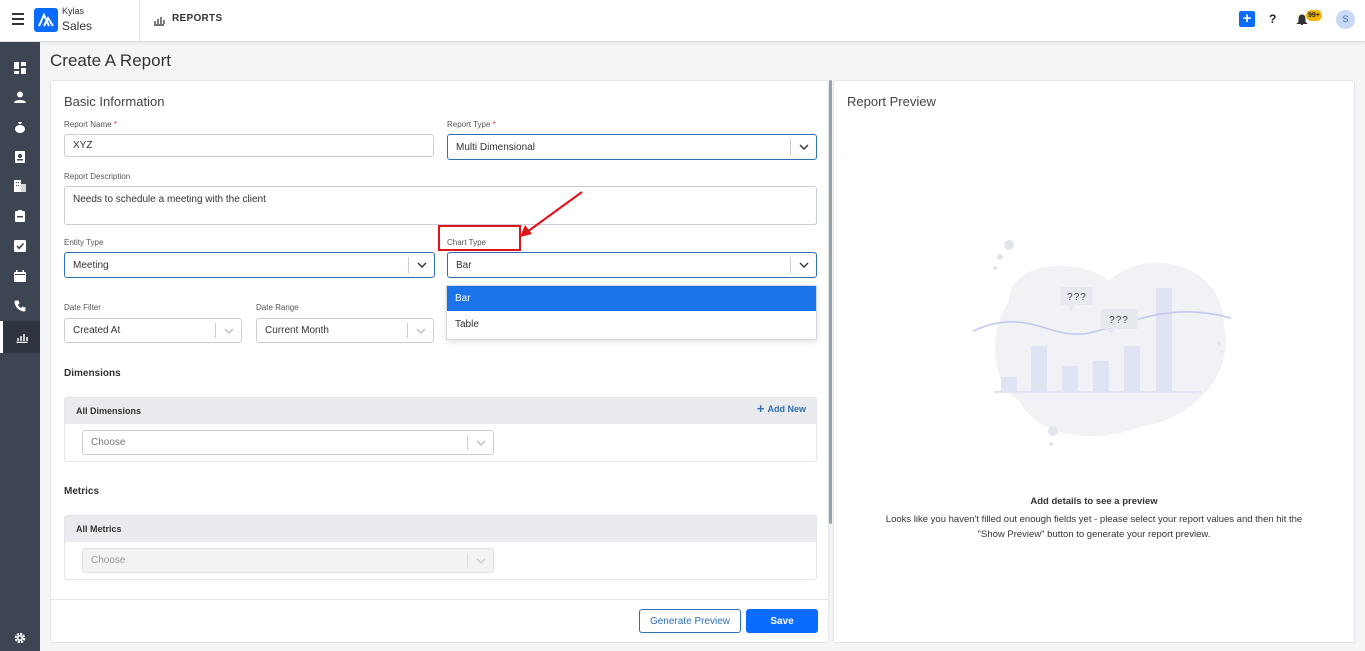 Image resolution: width=1365 pixels, height=651 pixels. Describe the element at coordinates (466, 242) in the screenshot. I see `chart-type-label: Chart Type` at that location.